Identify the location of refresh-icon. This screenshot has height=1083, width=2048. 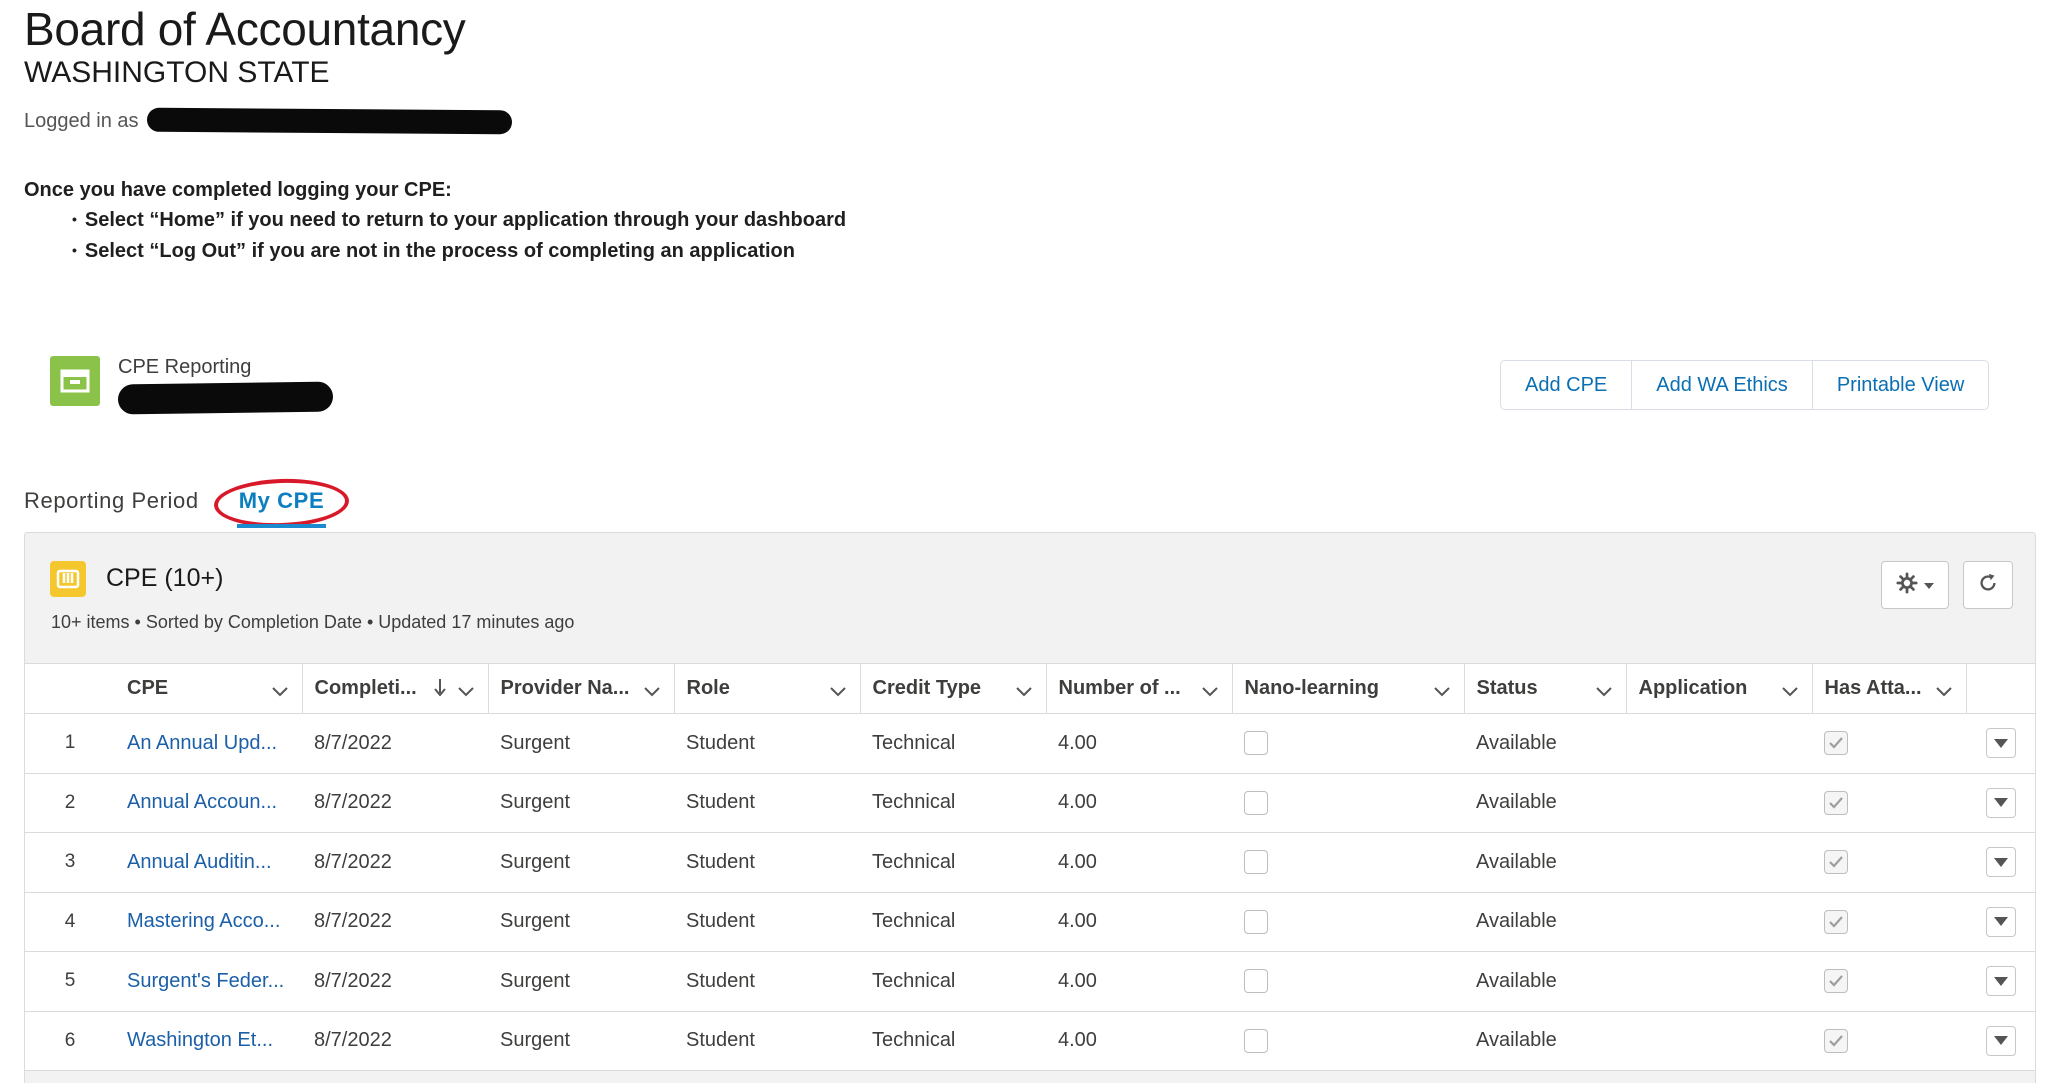
(1988, 585).